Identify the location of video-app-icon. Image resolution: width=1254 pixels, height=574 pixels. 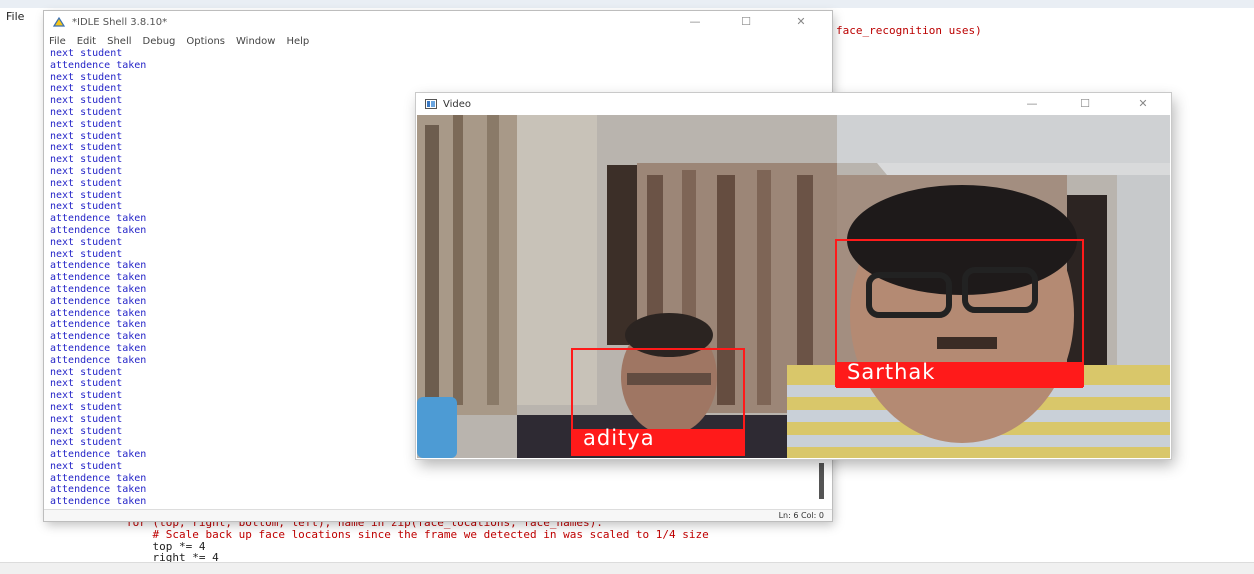
(431, 104).